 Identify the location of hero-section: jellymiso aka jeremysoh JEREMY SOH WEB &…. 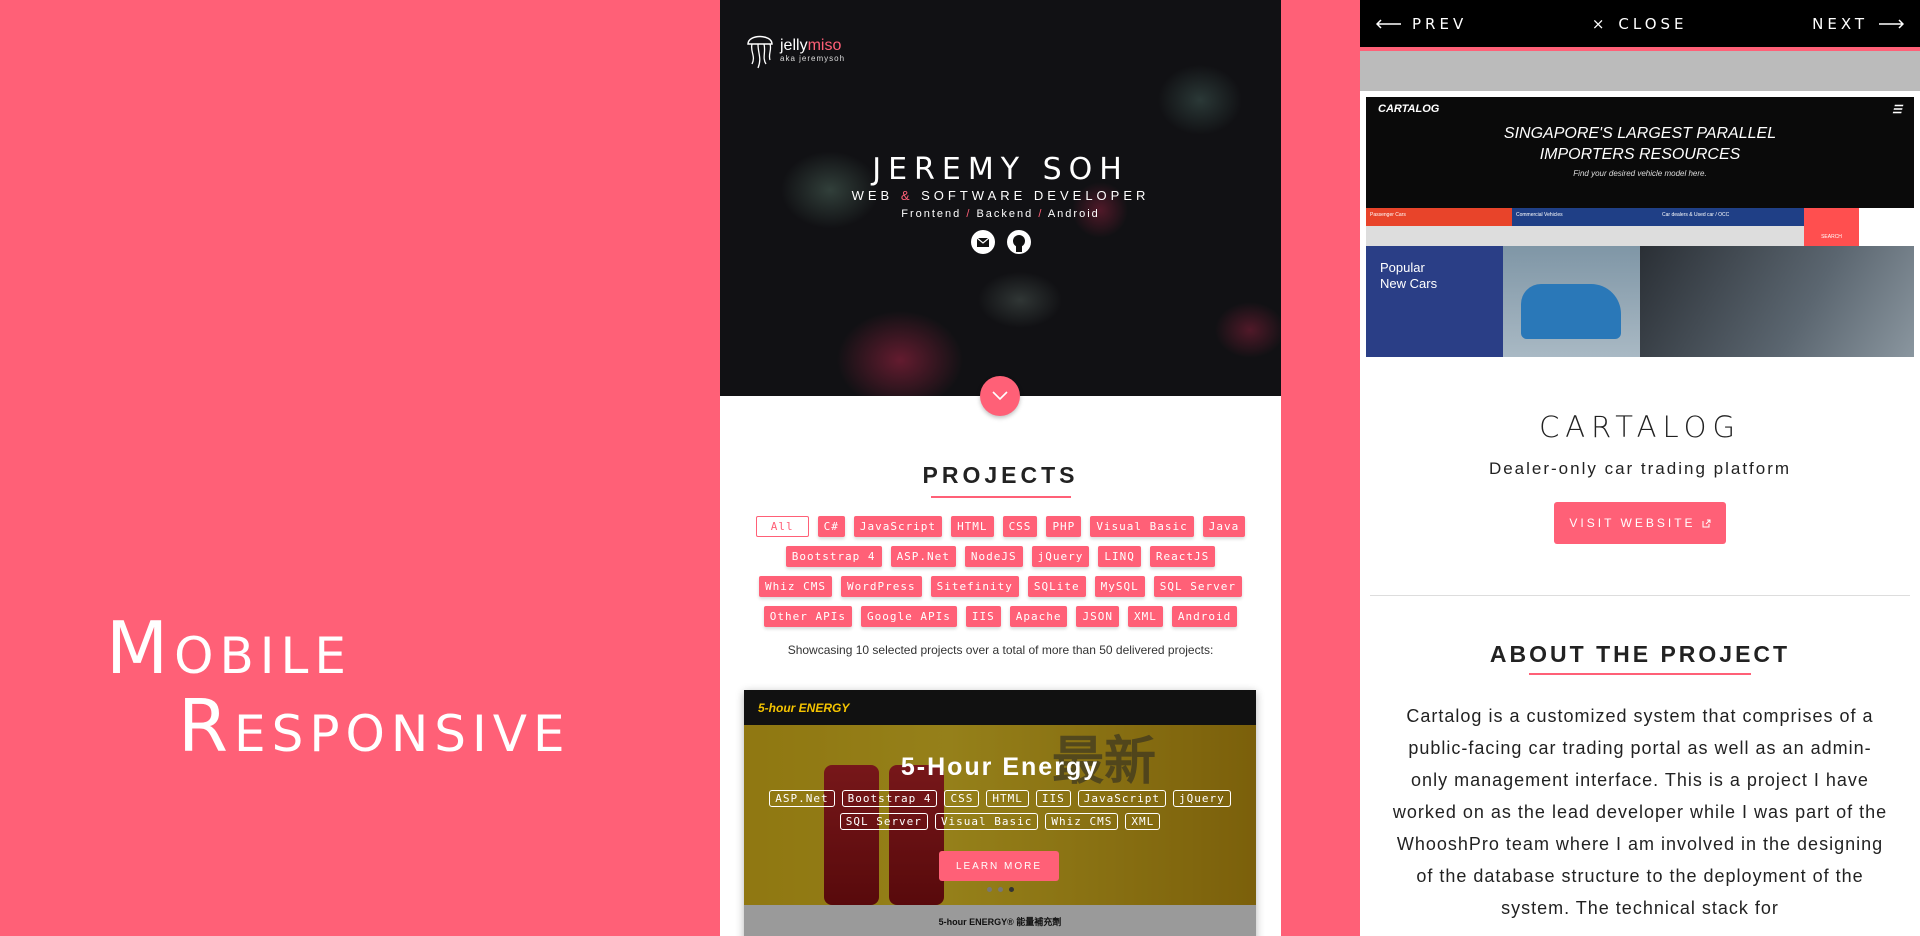
(1000, 208).